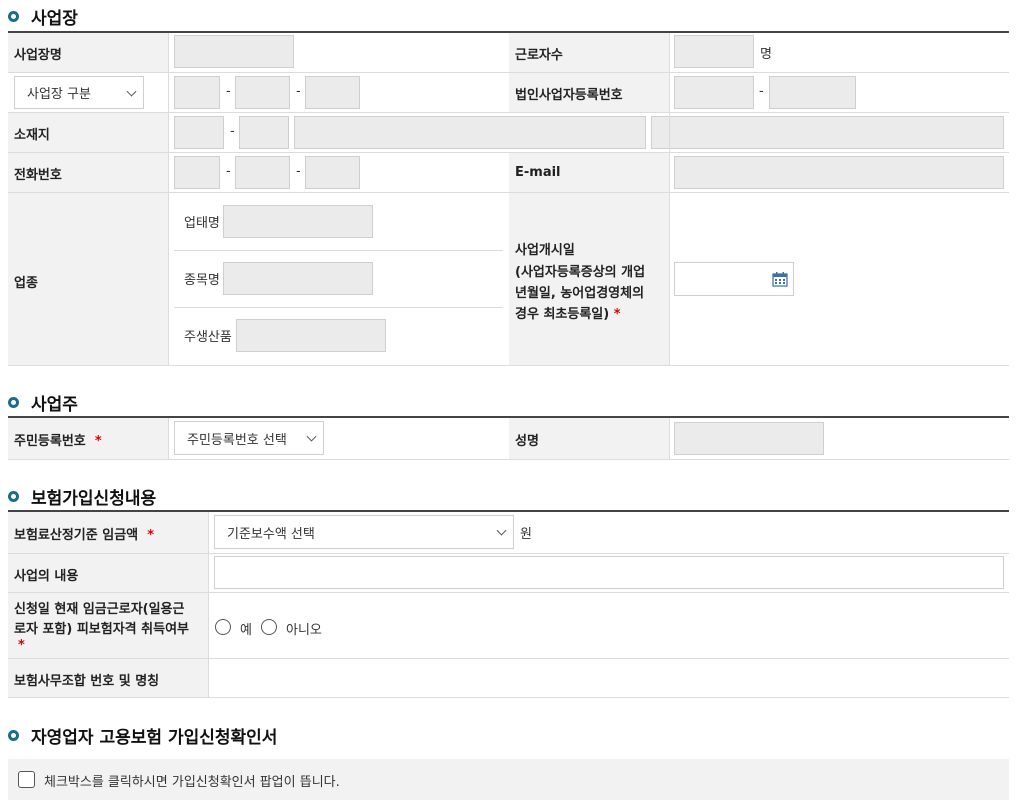 The image size is (1023, 808). Describe the element at coordinates (237, 440) in the screenshot. I see `rrn-select-value: 주민등록번호 선택` at that location.